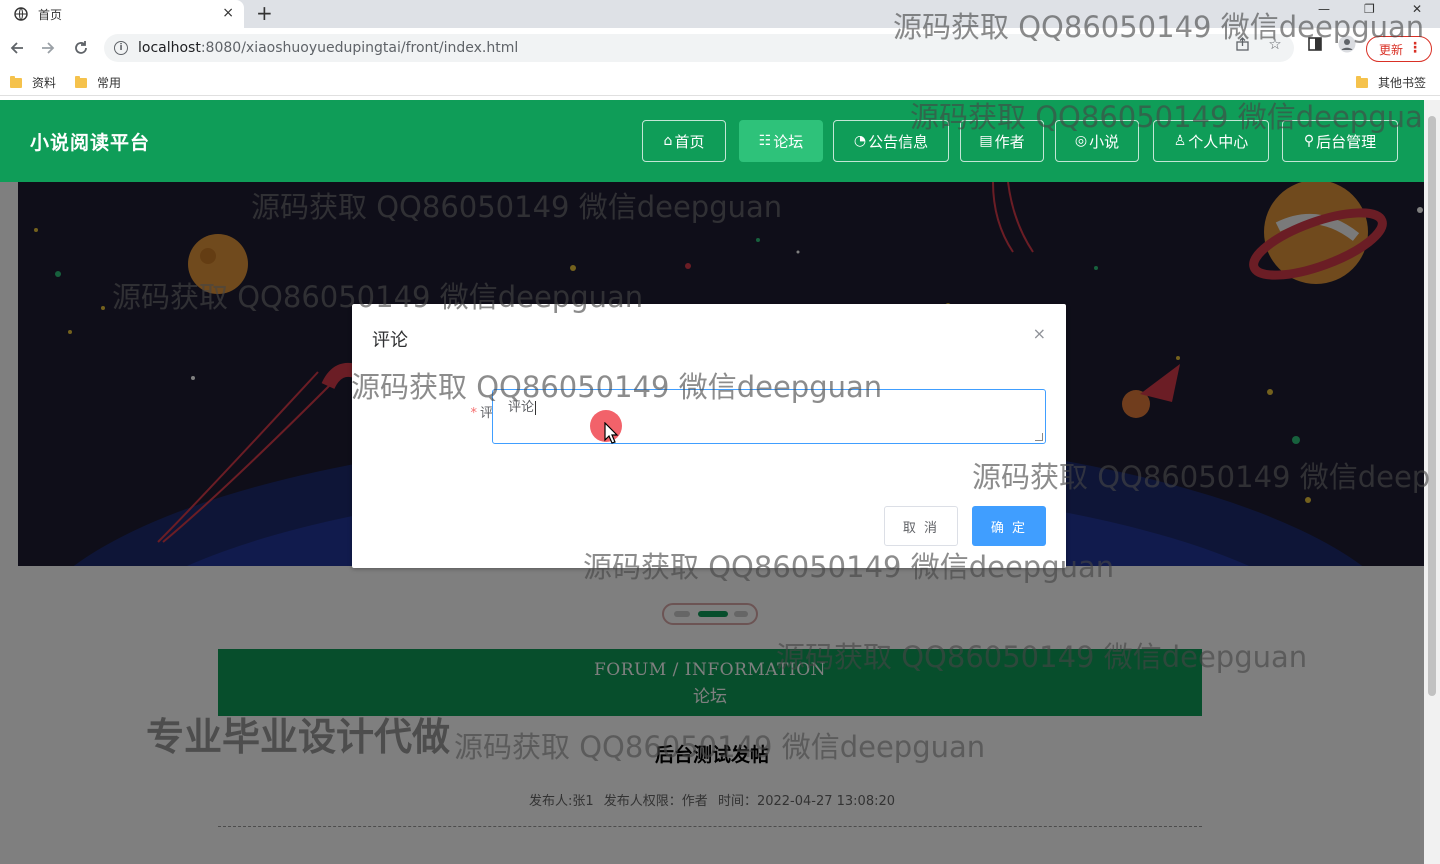  What do you see at coordinates (521, 407) in the screenshot?
I see `textarea-value: 评论` at bounding box center [521, 407].